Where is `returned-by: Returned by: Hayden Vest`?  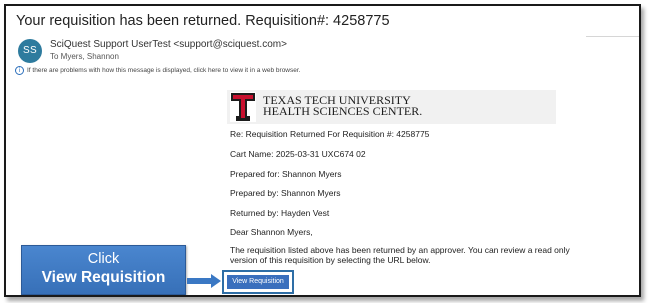
returned-by: Returned by: Hayden Vest is located at coordinates (280, 213).